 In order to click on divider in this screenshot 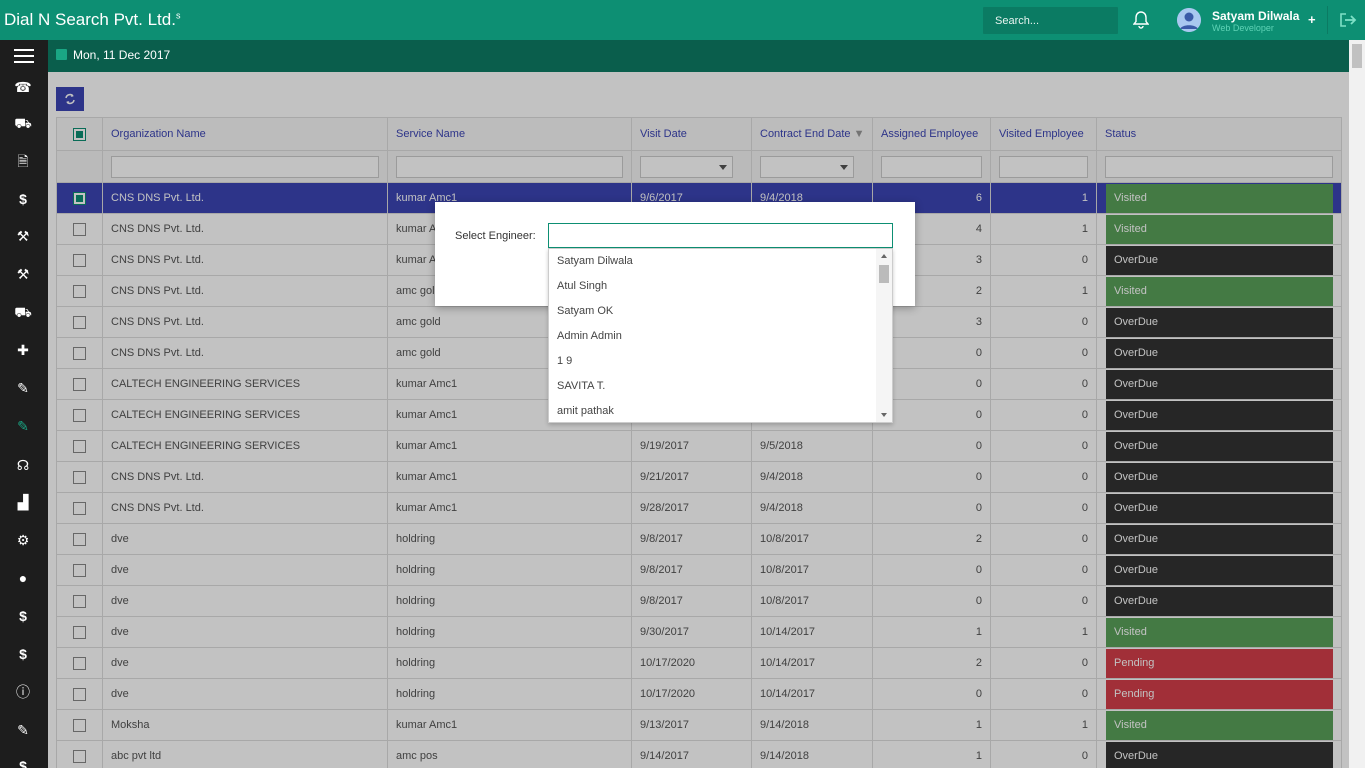, I will do `click(1327, 20)`.